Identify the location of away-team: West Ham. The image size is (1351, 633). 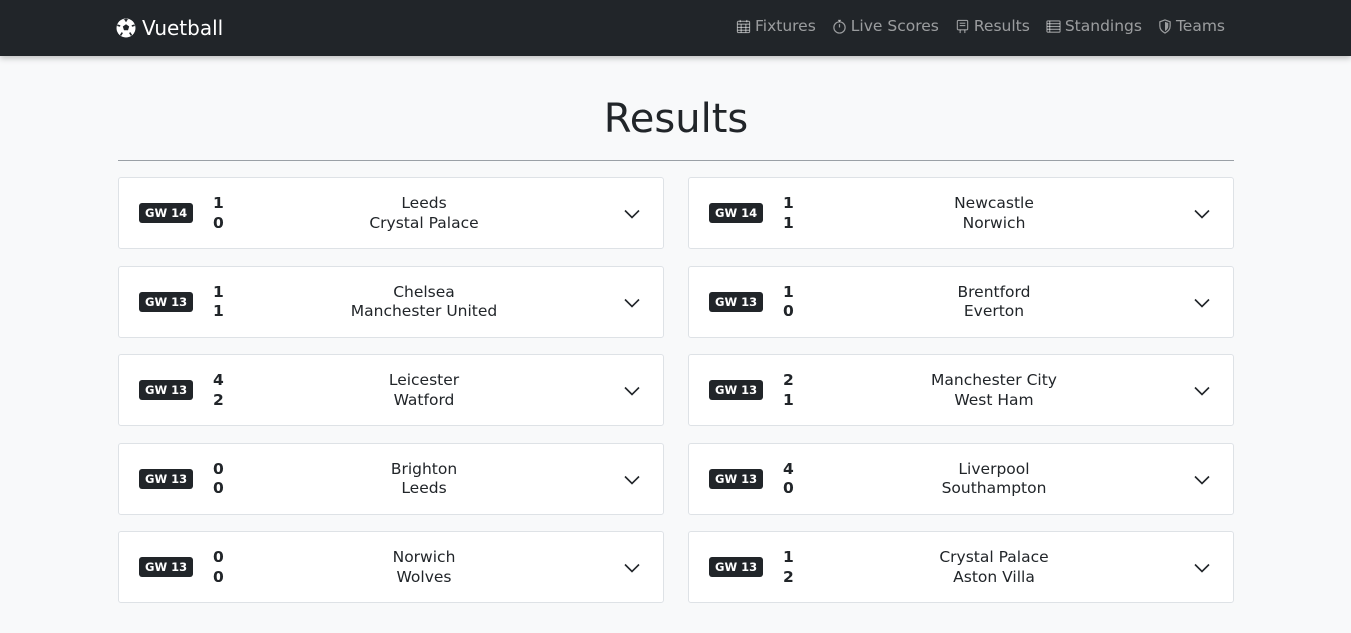
(994, 399).